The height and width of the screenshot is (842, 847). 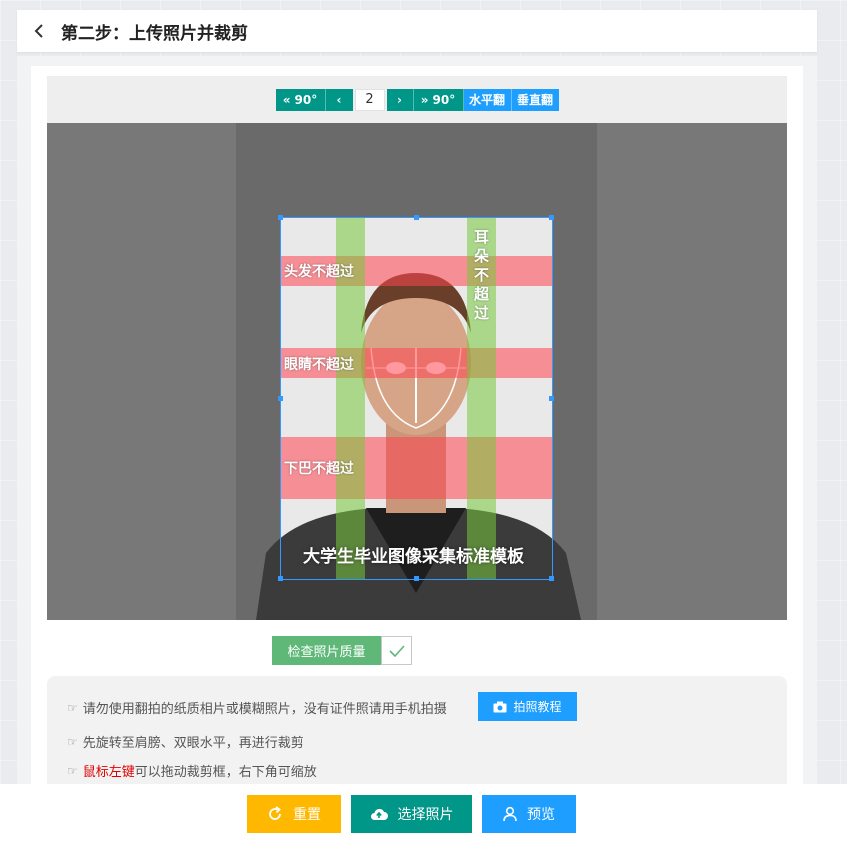 What do you see at coordinates (535, 99) in the screenshot?
I see `flip-vertical-button: 垂直翻` at bounding box center [535, 99].